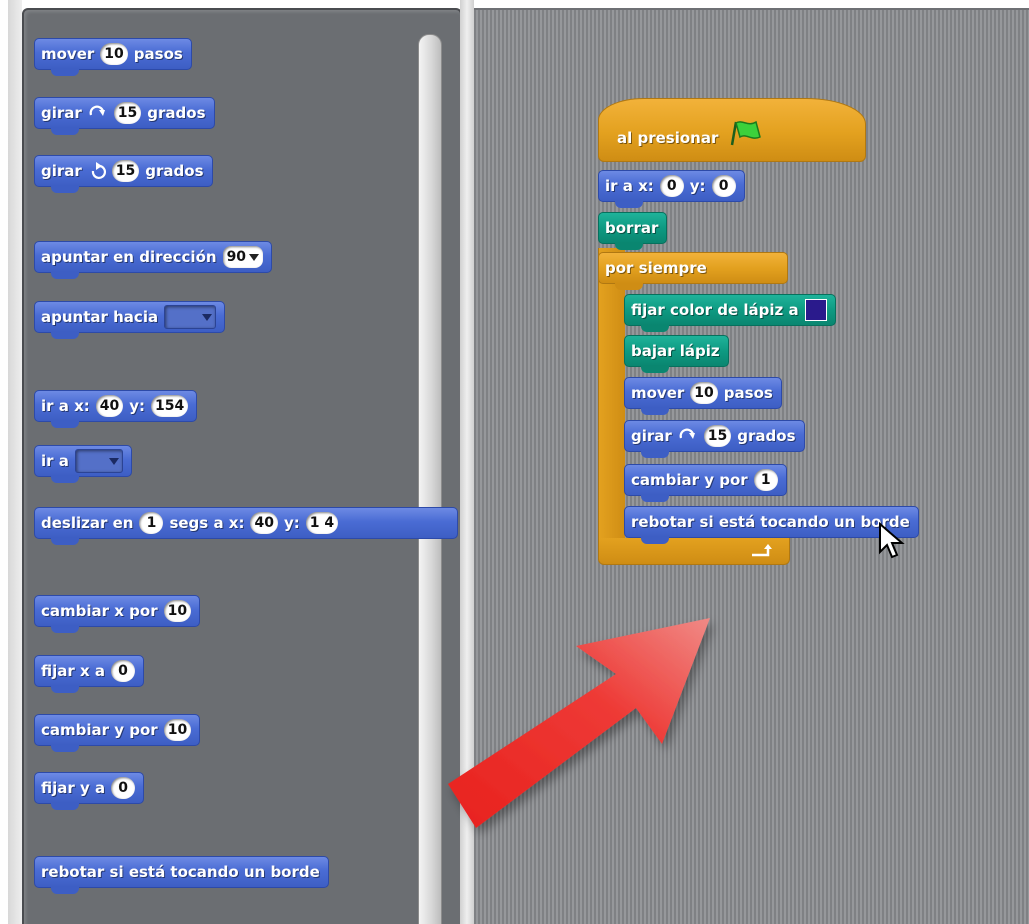  Describe the element at coordinates (98, 170) in the screenshot. I see `rotate-counterclockwise-icon` at that location.